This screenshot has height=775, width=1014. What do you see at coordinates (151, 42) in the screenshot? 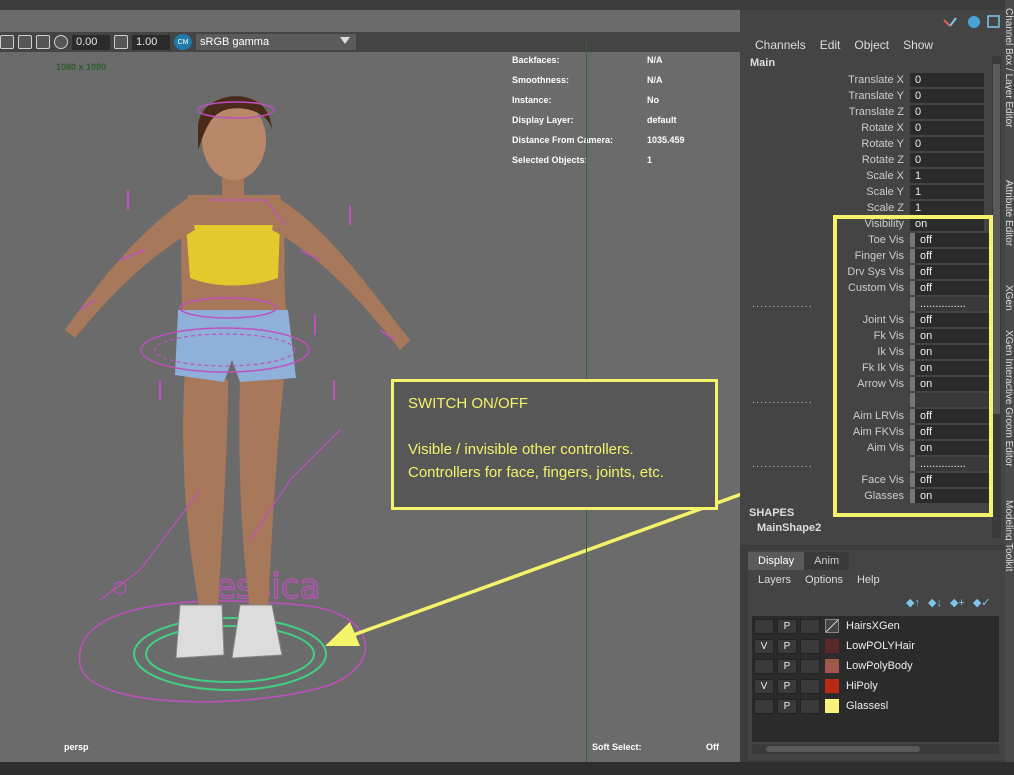
I see `gamma-field: 1.00` at bounding box center [151, 42].